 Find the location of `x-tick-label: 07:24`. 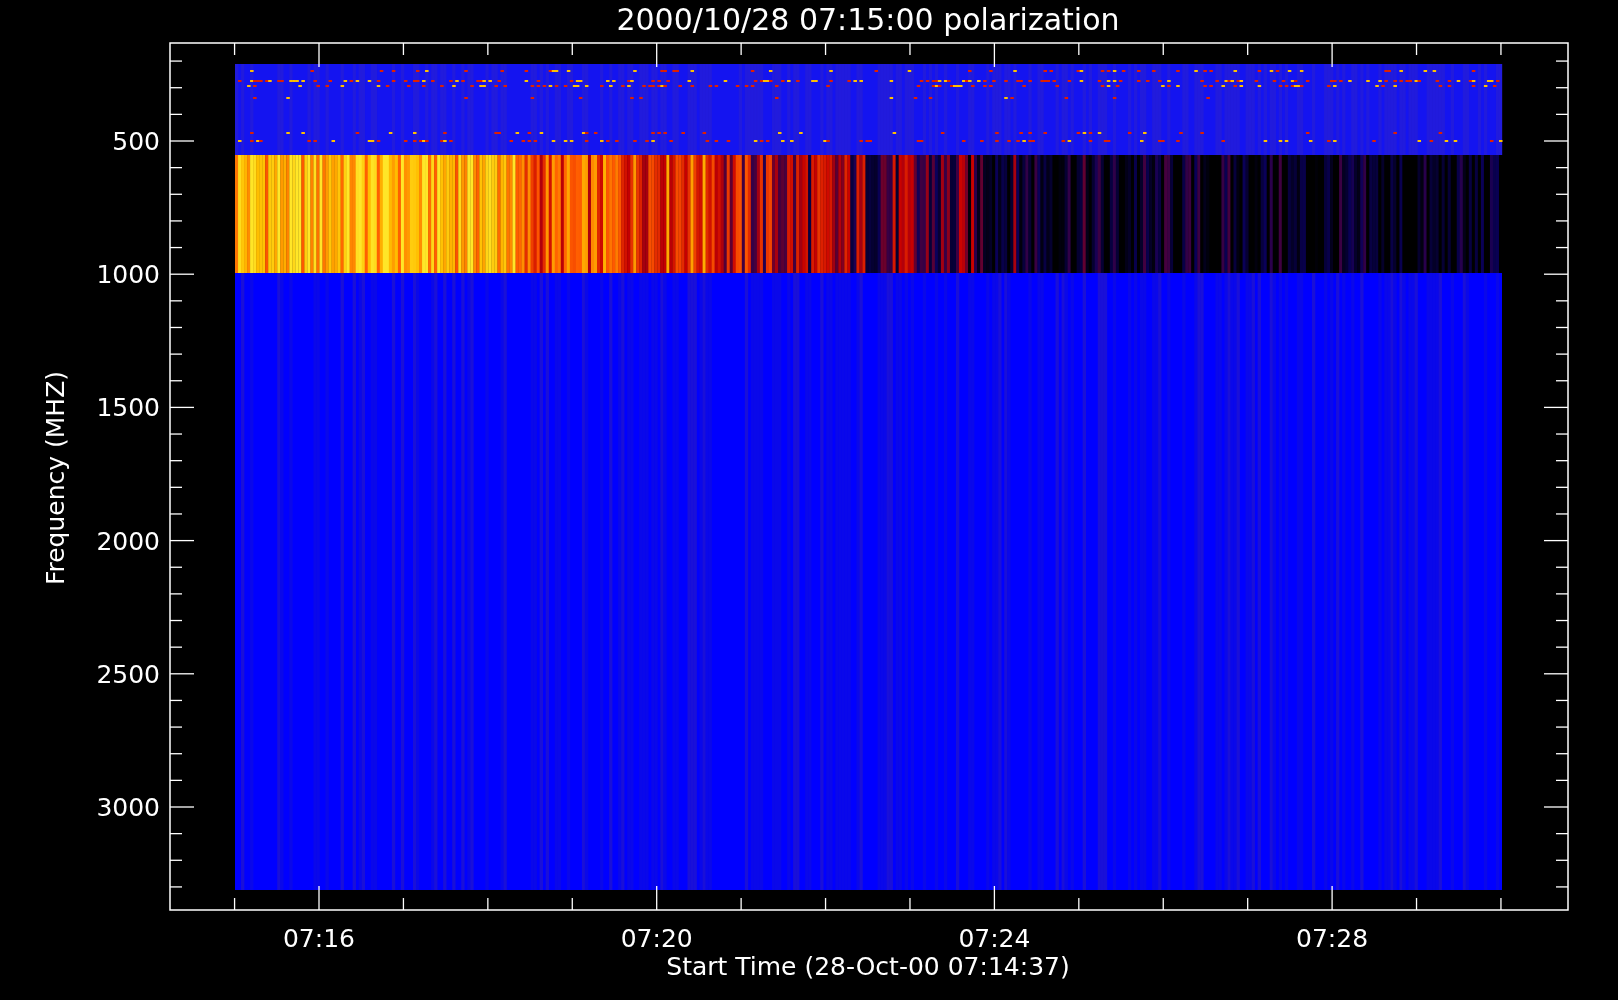

x-tick-label: 07:24 is located at coordinates (994, 938).